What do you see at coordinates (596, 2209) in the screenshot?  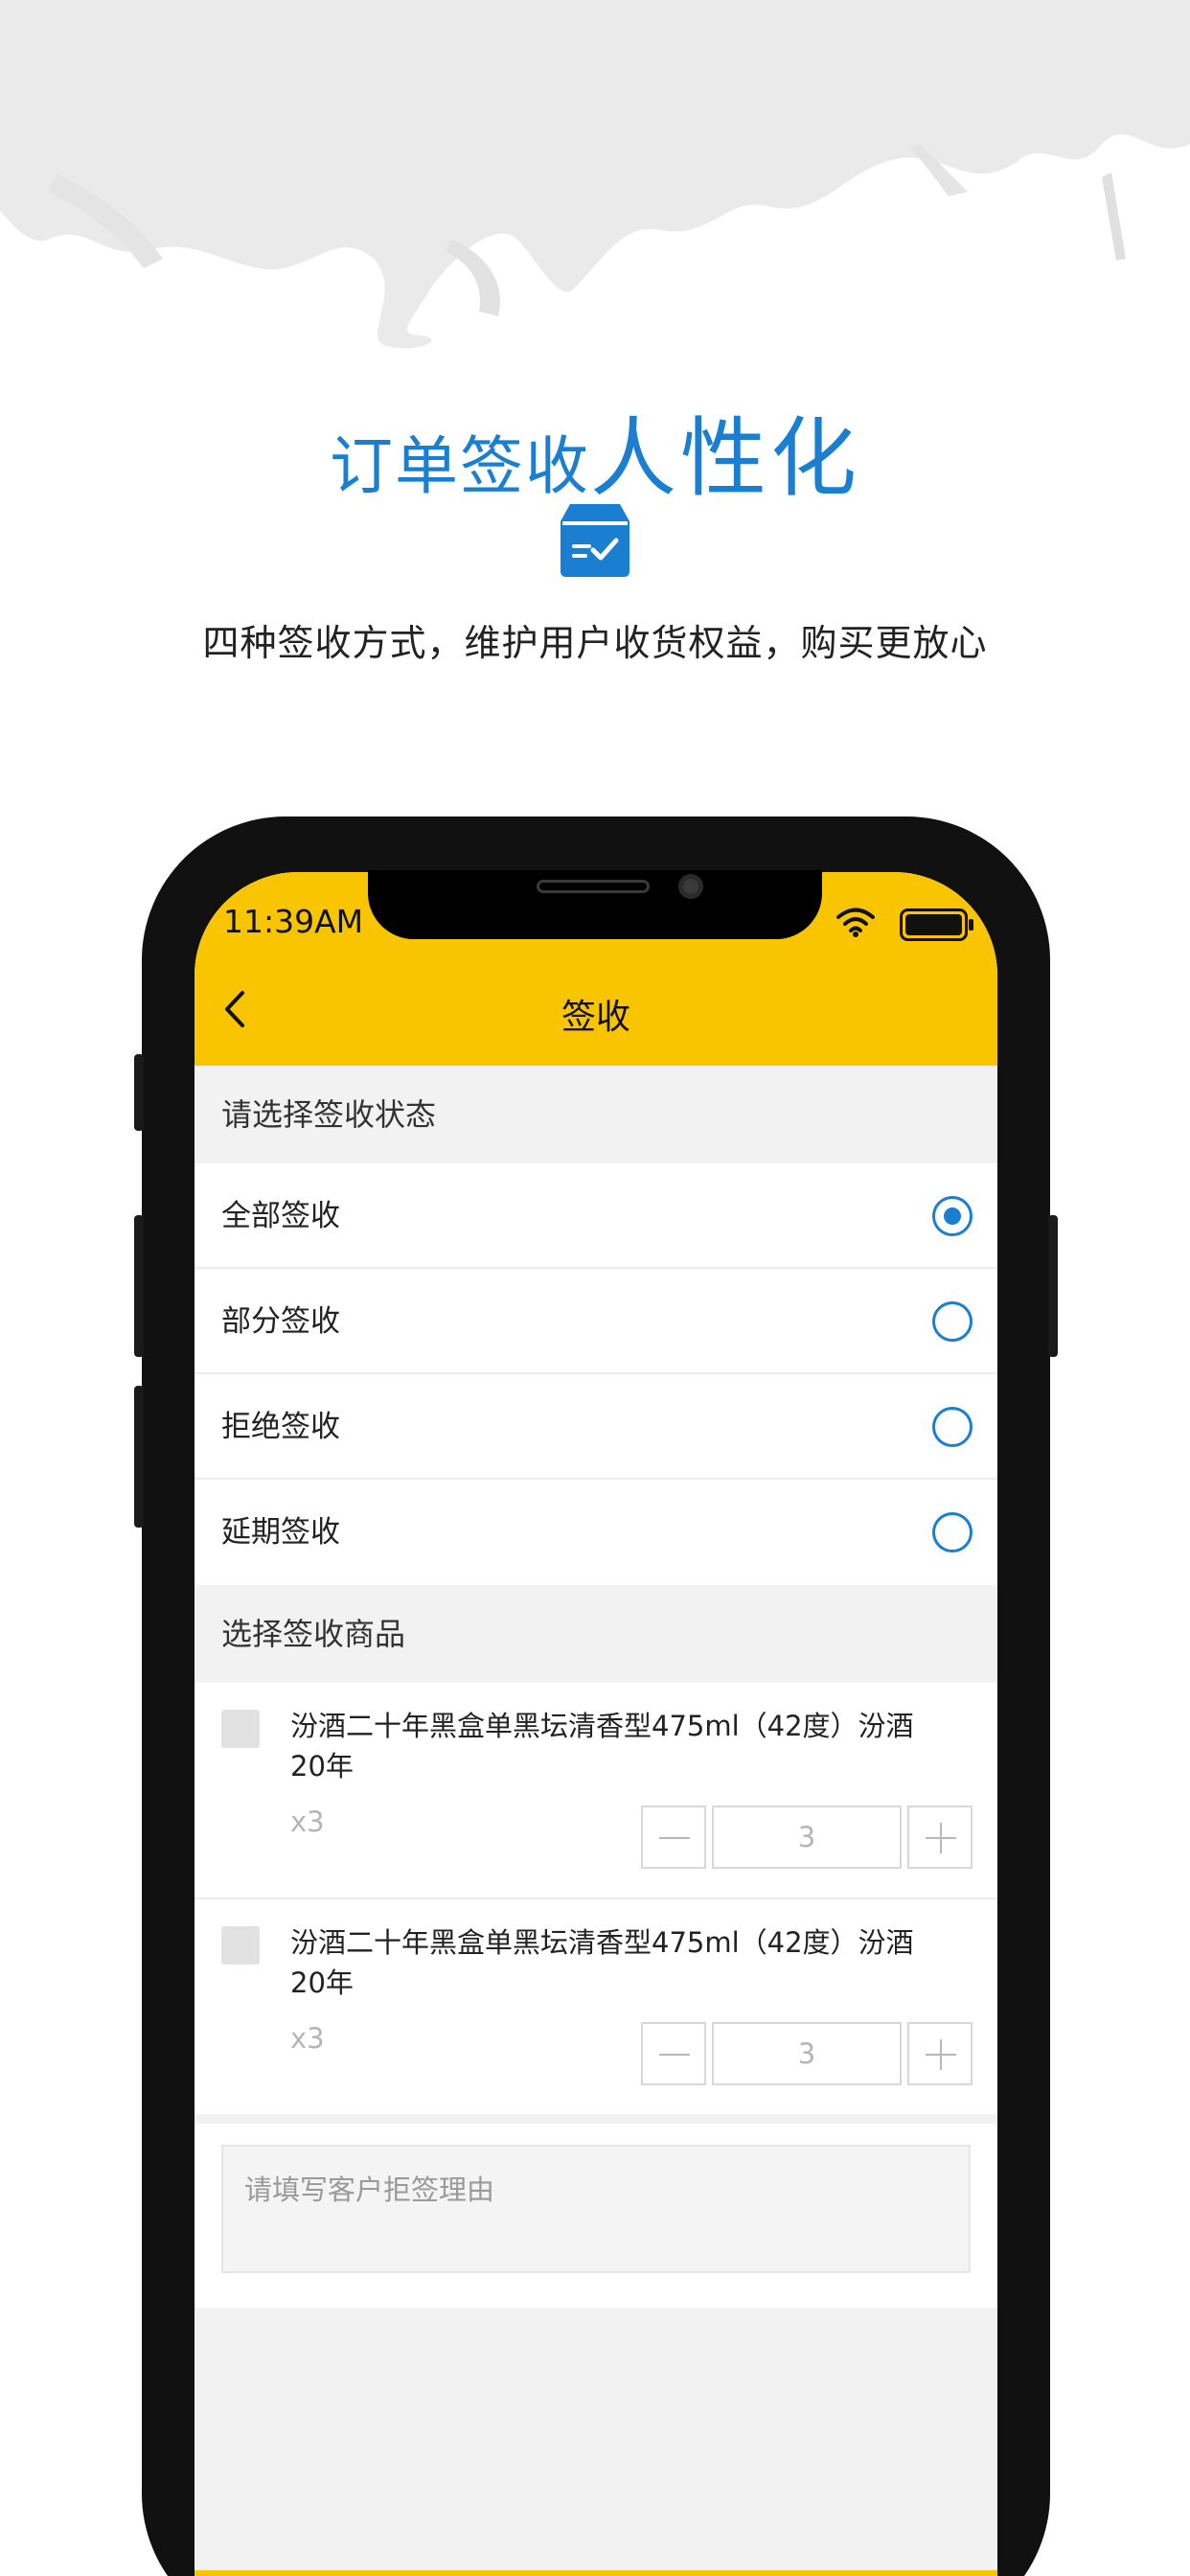 I see `reject-reason-textarea: 请填写客户拒签理由` at bounding box center [596, 2209].